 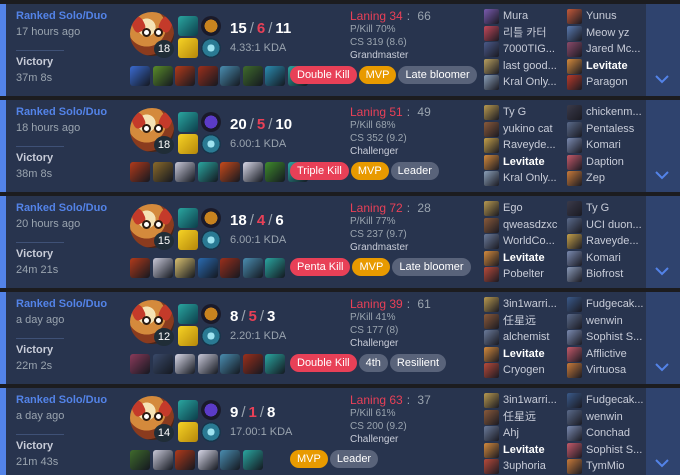 What do you see at coordinates (525, 337) in the screenshot?
I see `player-row: alchemist` at bounding box center [525, 337].